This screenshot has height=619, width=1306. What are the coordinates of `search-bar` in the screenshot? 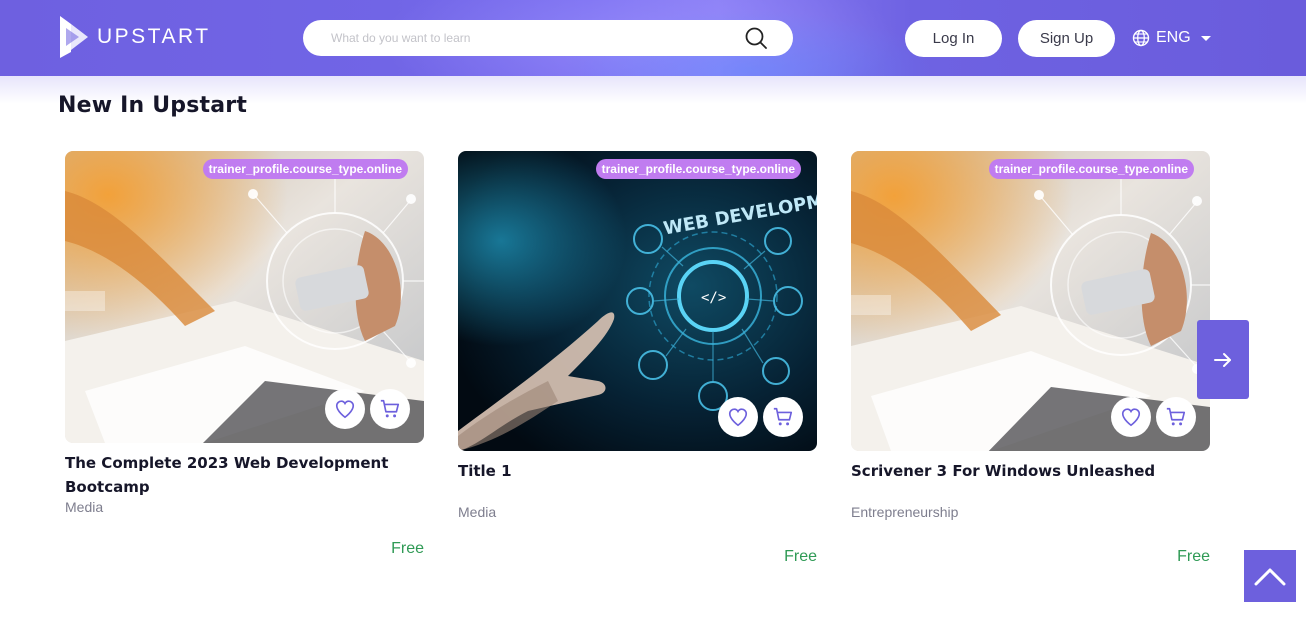 It's located at (548, 38).